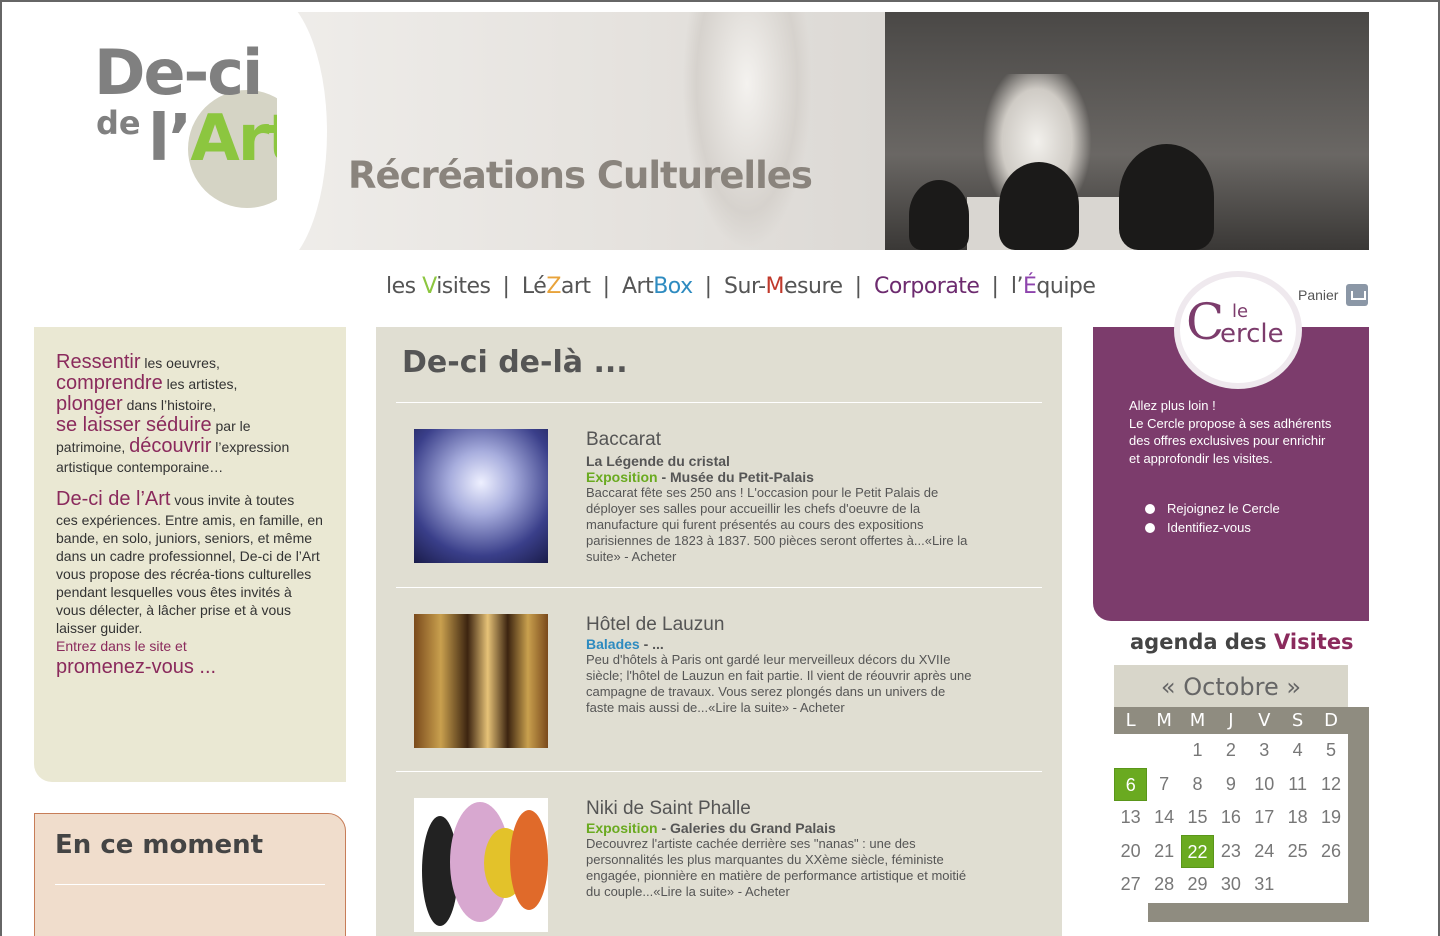 This screenshot has width=1440, height=936. What do you see at coordinates (169, 405) in the screenshot?
I see `intro-text: dans l’histoire,` at bounding box center [169, 405].